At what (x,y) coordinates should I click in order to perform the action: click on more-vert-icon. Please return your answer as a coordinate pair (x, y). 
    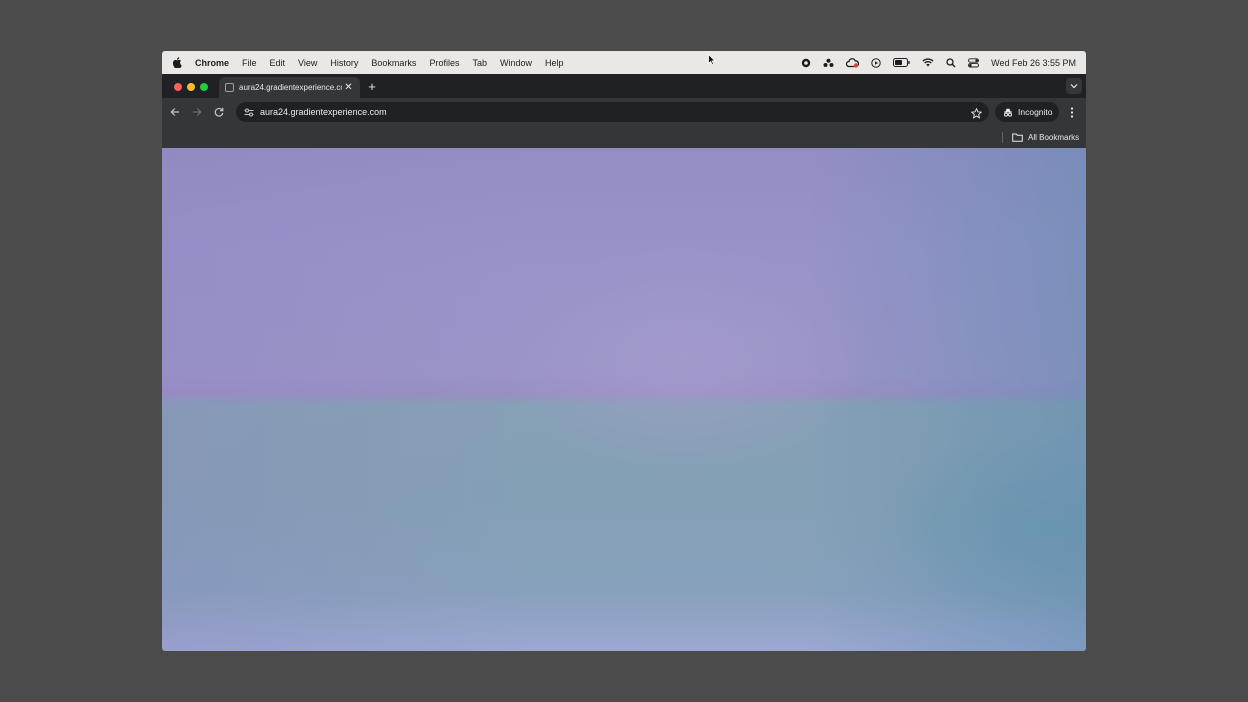
    Looking at the image, I should click on (1072, 112).